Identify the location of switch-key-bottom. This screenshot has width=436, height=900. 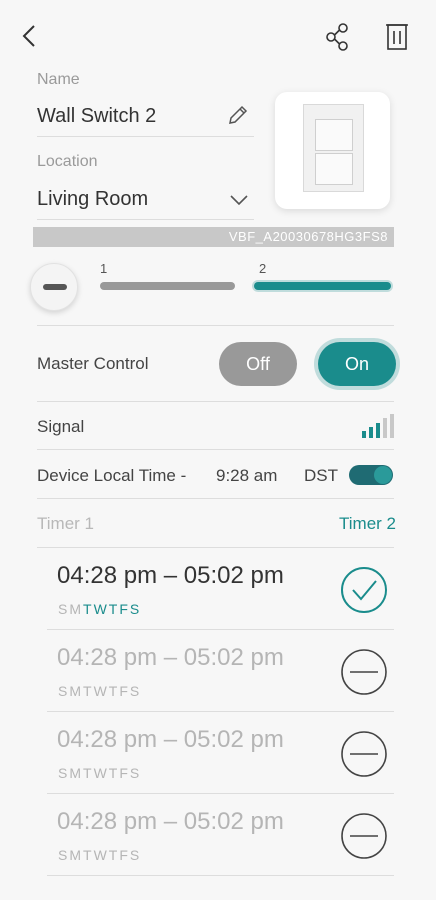
(334, 169).